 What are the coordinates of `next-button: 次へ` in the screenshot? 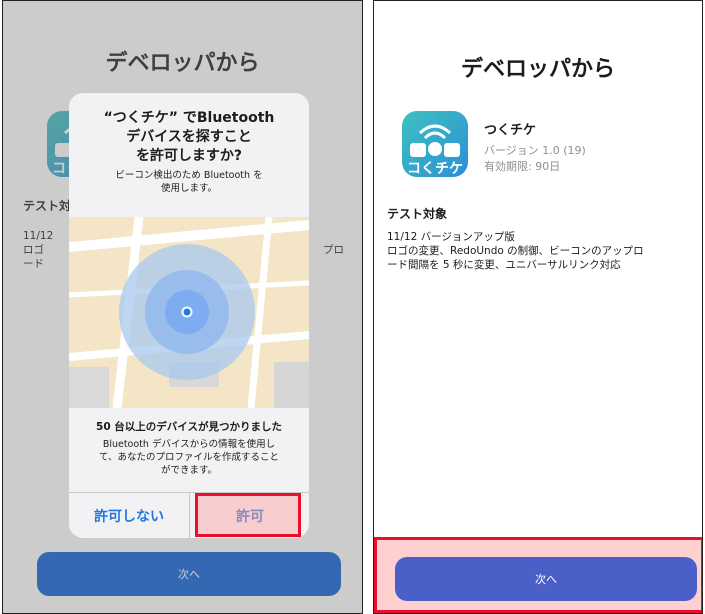 It's located at (546, 579).